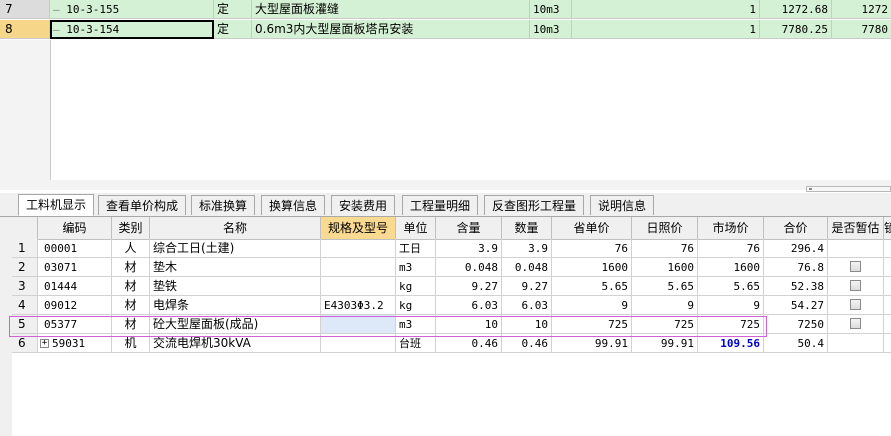  What do you see at coordinates (363, 205) in the screenshot?
I see `tab-installation-fee: 安装费用` at bounding box center [363, 205].